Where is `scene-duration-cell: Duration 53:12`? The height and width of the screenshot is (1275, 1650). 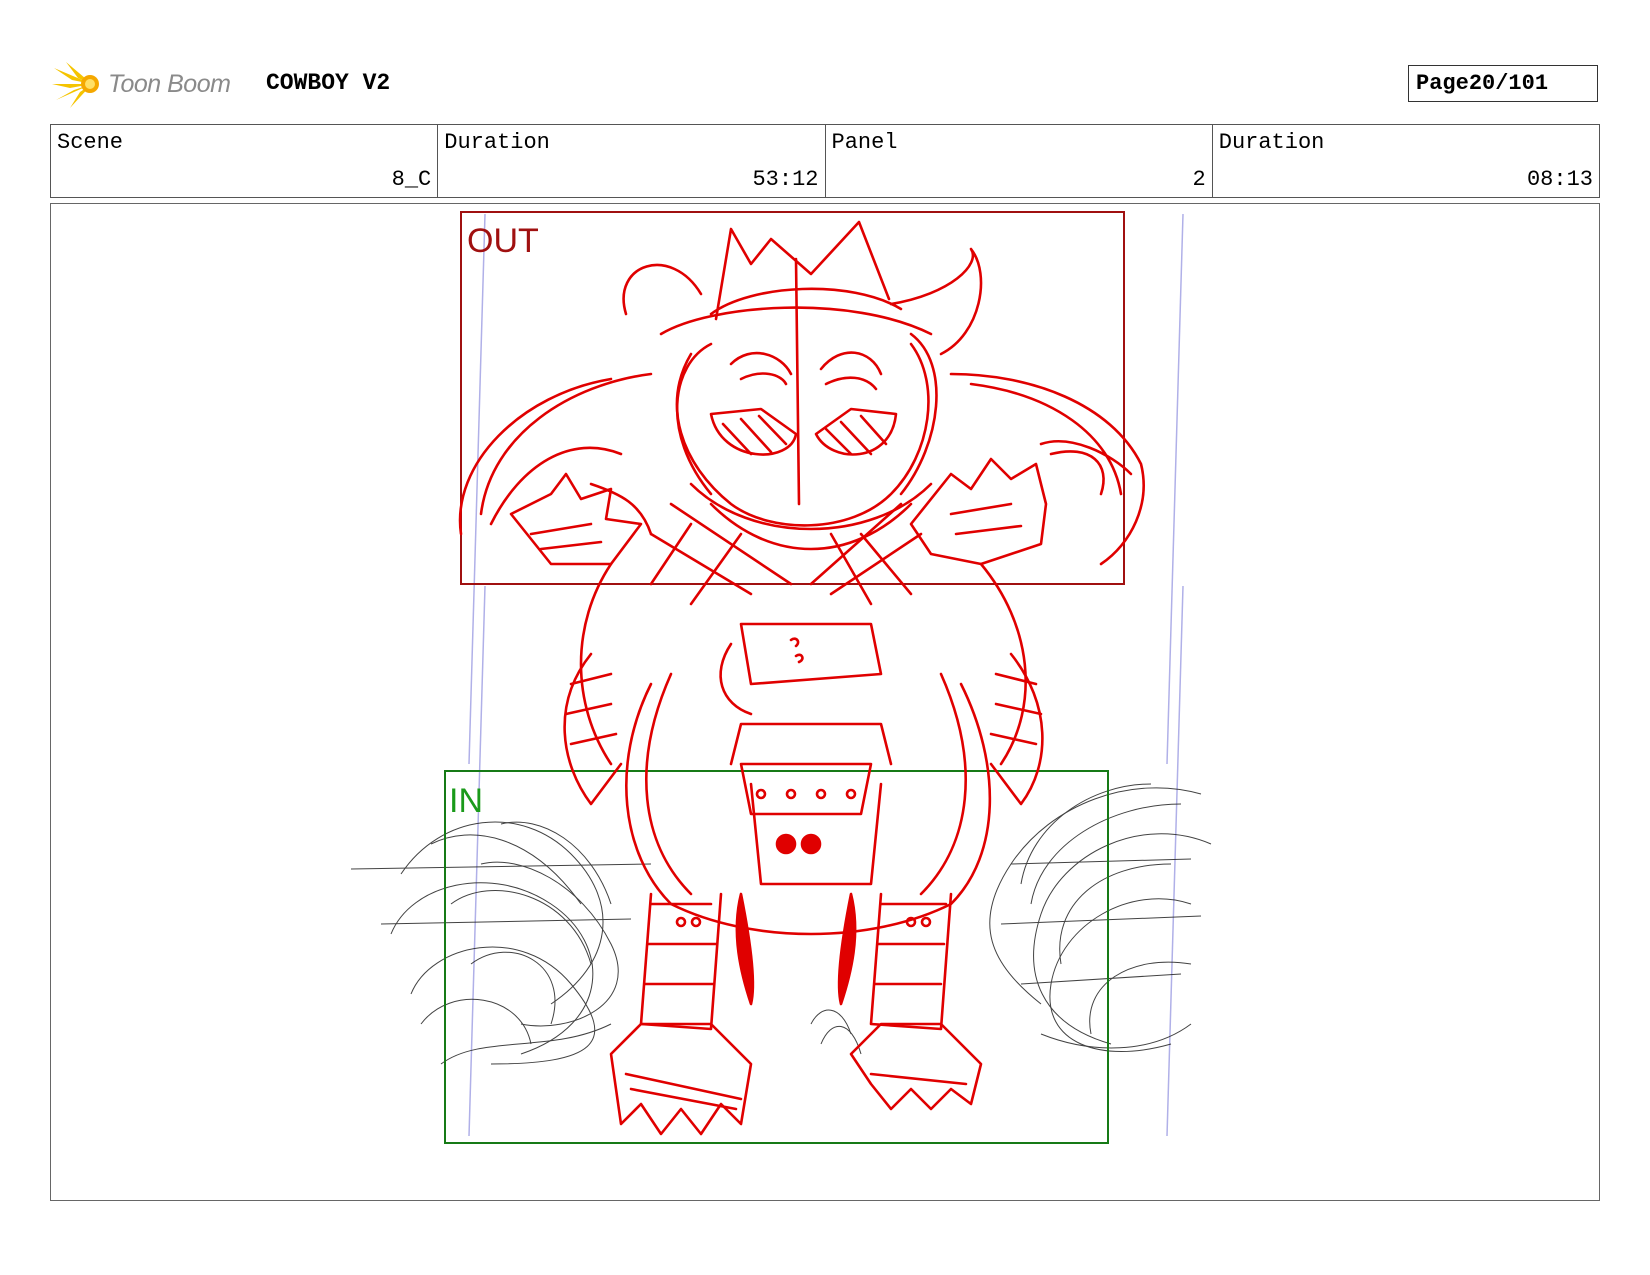 scene-duration-cell: Duration 53:12 is located at coordinates (632, 161).